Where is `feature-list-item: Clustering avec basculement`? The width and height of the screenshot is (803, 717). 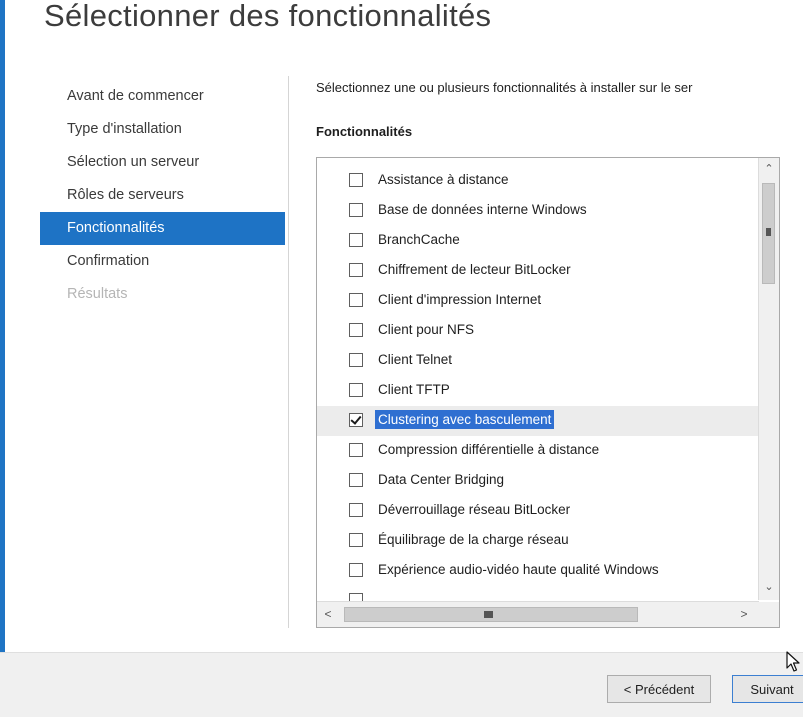
feature-list-item: Clustering avec basculement is located at coordinates (538, 421).